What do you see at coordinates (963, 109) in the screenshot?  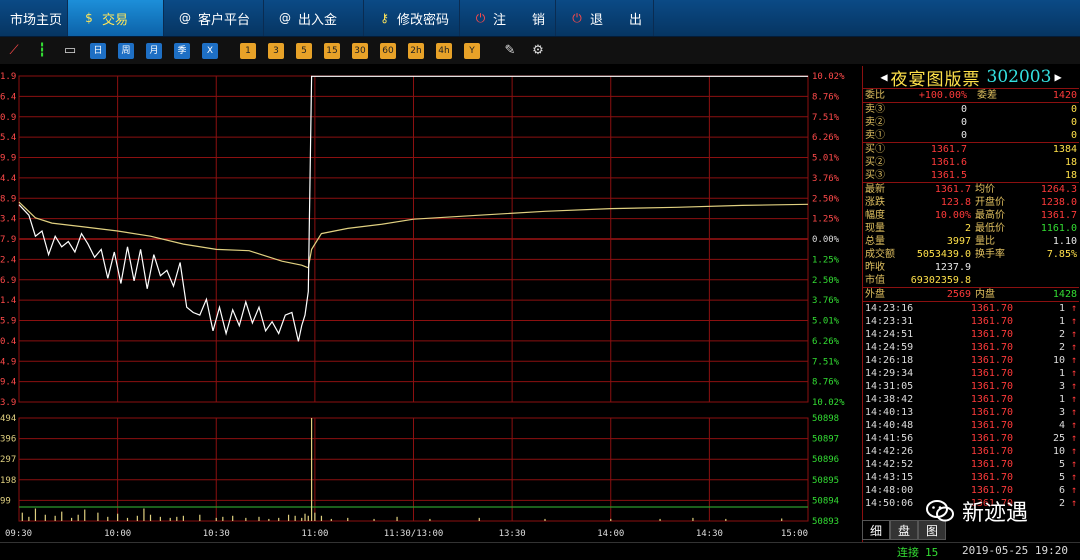 I see `sell-price: 0` at bounding box center [963, 109].